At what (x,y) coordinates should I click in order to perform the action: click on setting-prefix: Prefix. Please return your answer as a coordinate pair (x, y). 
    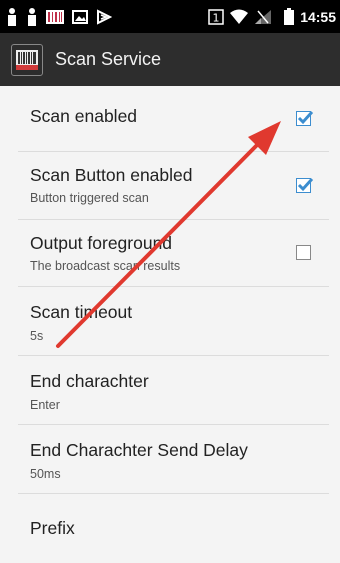
    Looking at the image, I should click on (173, 528).